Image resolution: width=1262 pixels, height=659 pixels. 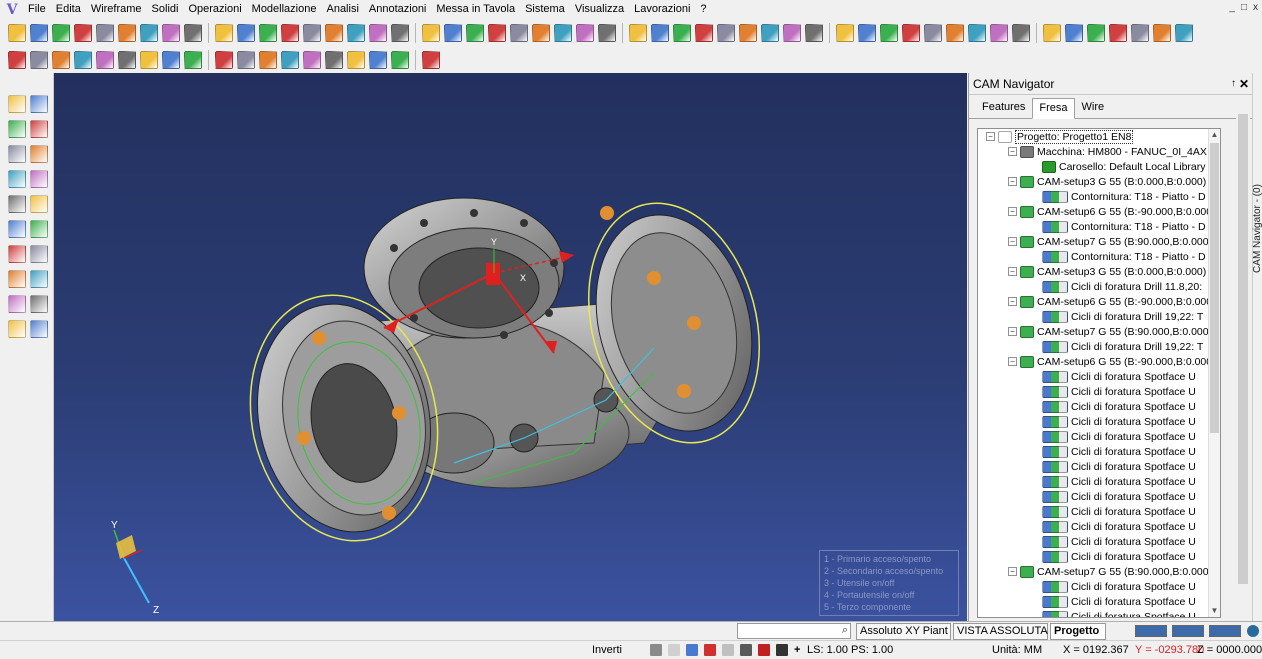 I want to click on cancel-snap-icon, so click(x=710, y=650).